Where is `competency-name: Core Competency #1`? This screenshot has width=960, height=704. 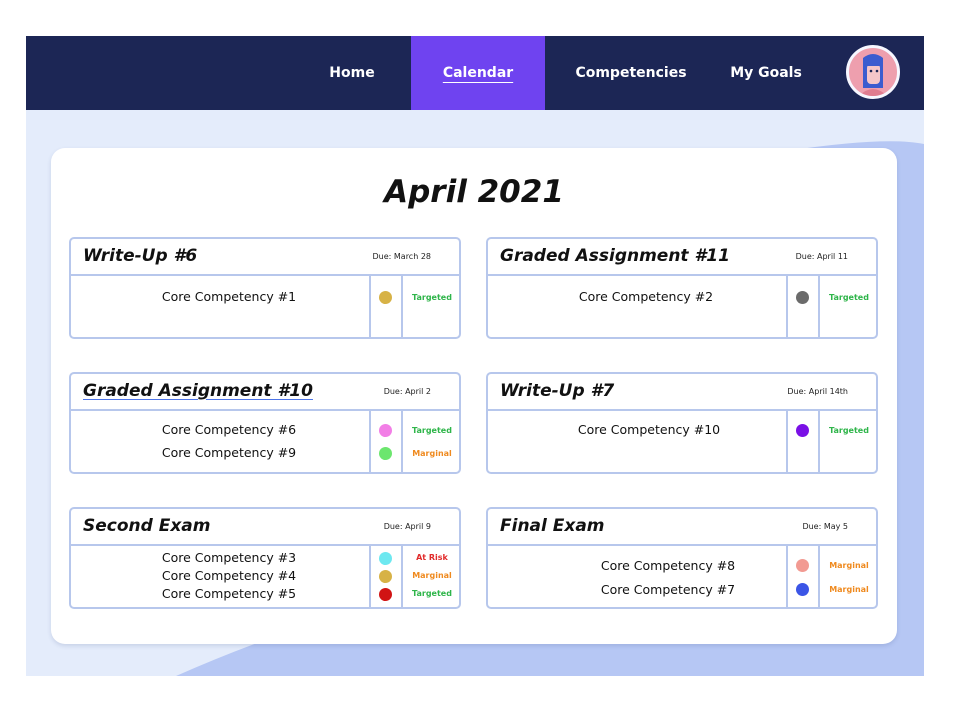 competency-name: Core Competency #1 is located at coordinates (229, 296).